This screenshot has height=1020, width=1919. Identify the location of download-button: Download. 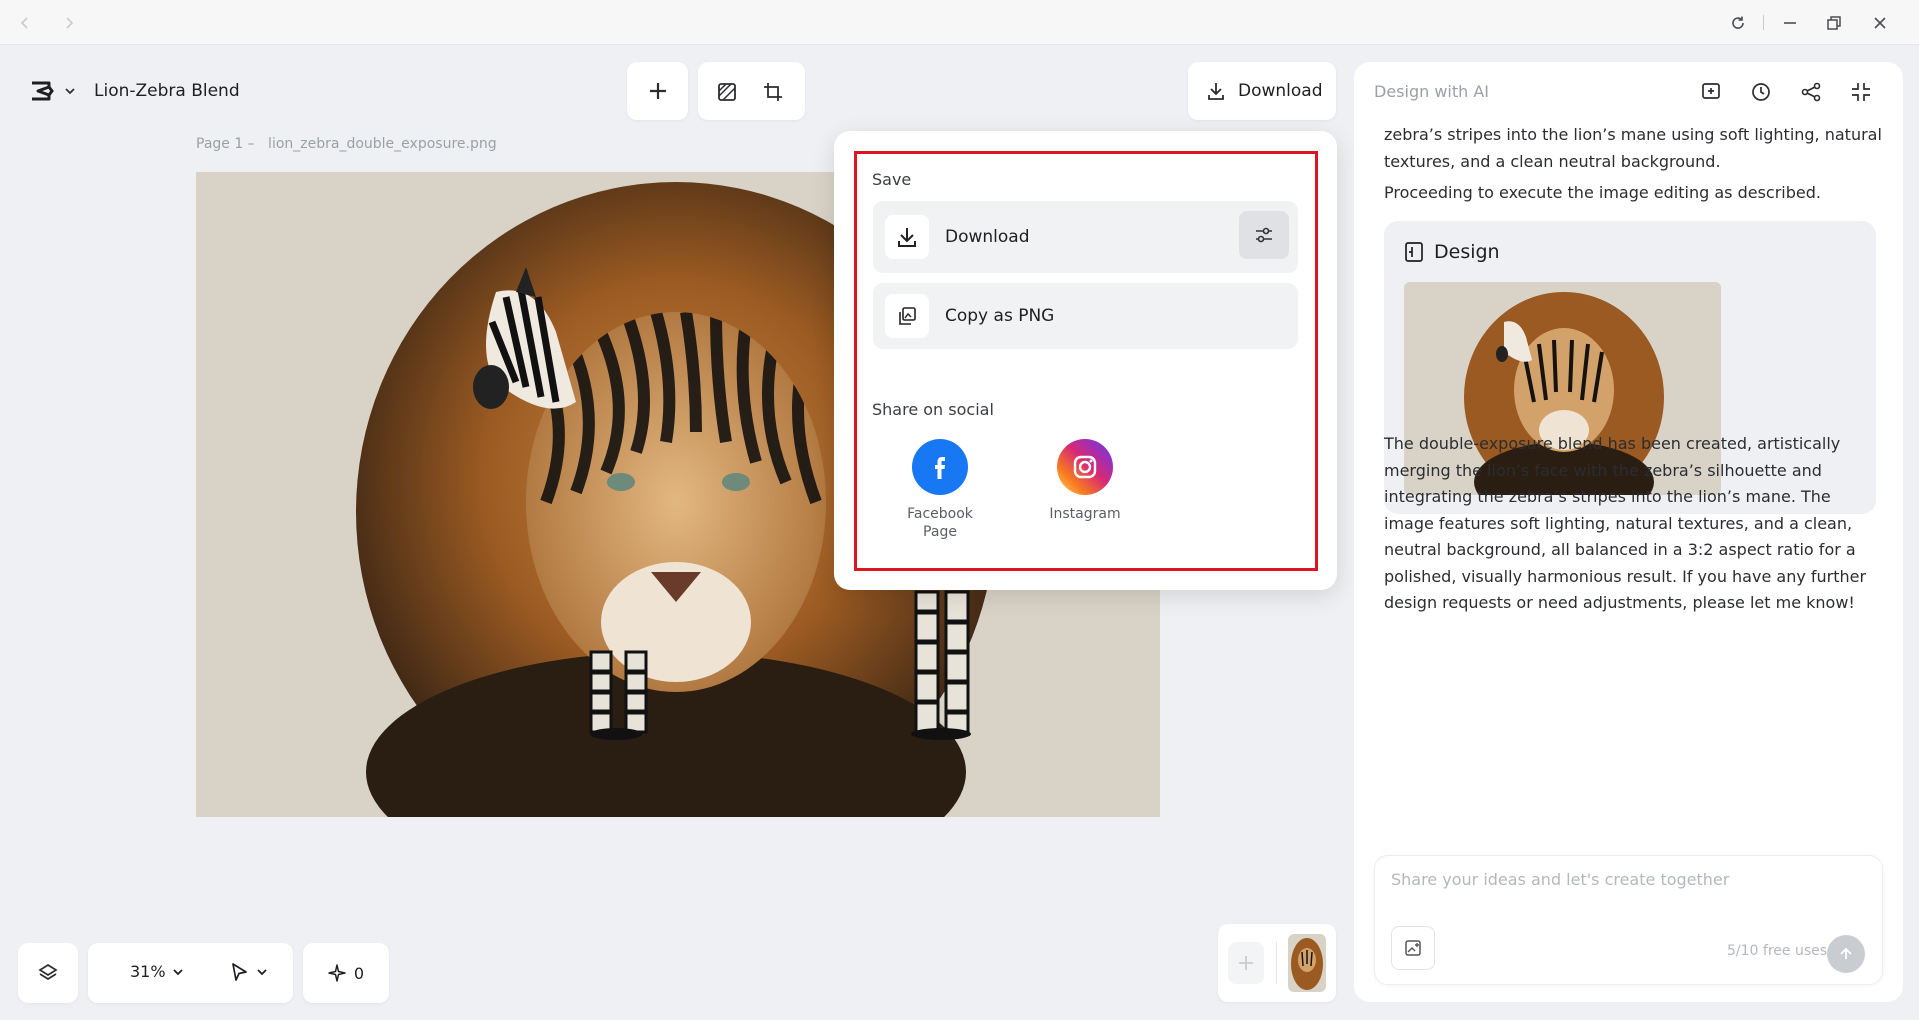
(1262, 91).